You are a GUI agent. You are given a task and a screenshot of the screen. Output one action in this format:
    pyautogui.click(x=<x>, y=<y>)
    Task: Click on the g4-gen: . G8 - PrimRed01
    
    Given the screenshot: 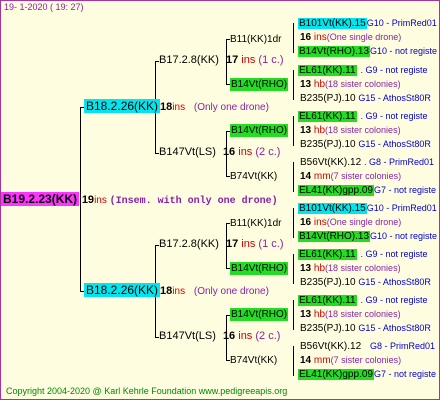 What is the action you would take?
    pyautogui.click(x=398, y=162)
    